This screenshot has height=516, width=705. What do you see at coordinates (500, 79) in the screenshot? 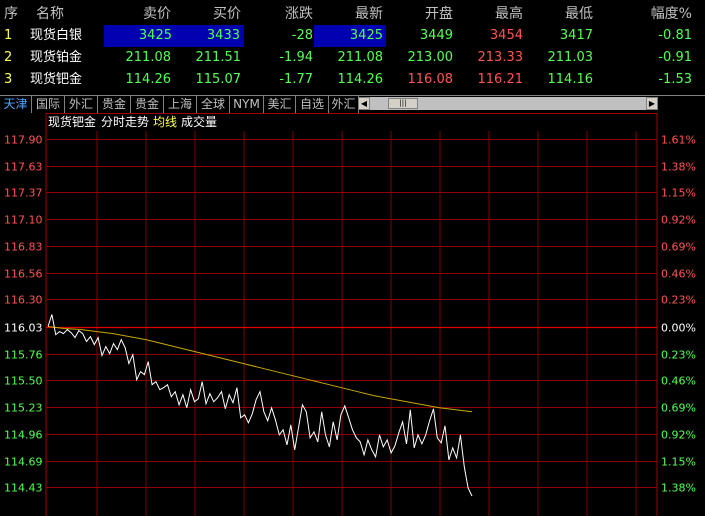
I see `row-high: 116.21` at bounding box center [500, 79].